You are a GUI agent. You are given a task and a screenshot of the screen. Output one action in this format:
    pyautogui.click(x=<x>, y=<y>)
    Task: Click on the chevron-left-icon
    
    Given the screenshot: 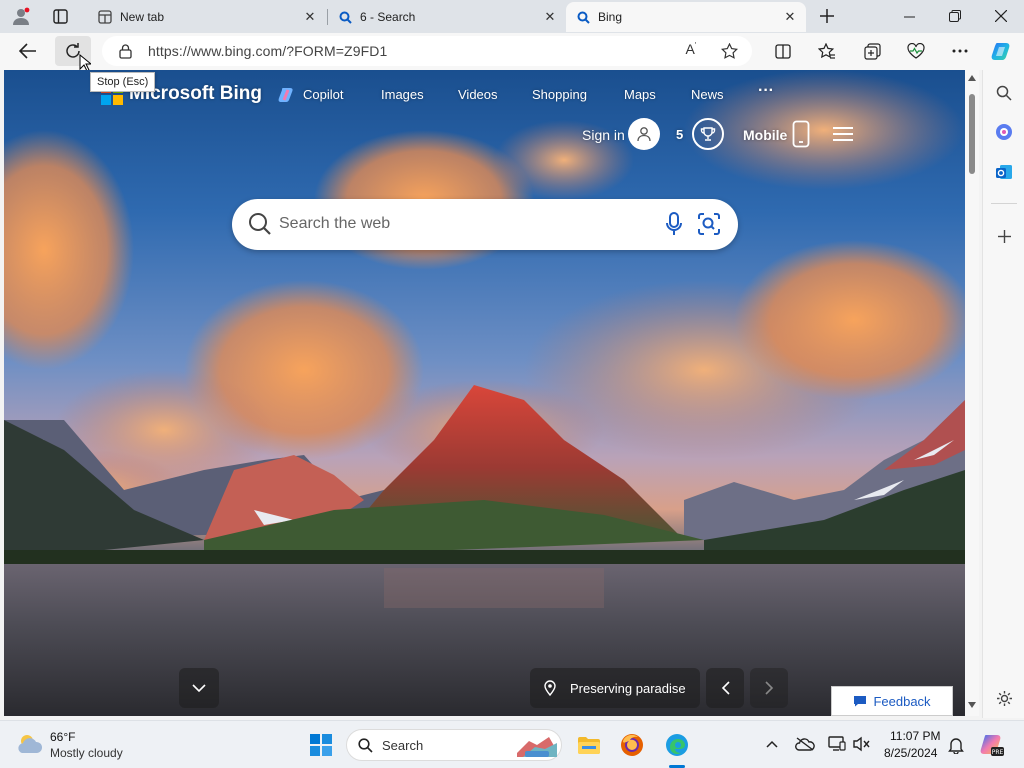 What is the action you would take?
    pyautogui.click(x=725, y=688)
    